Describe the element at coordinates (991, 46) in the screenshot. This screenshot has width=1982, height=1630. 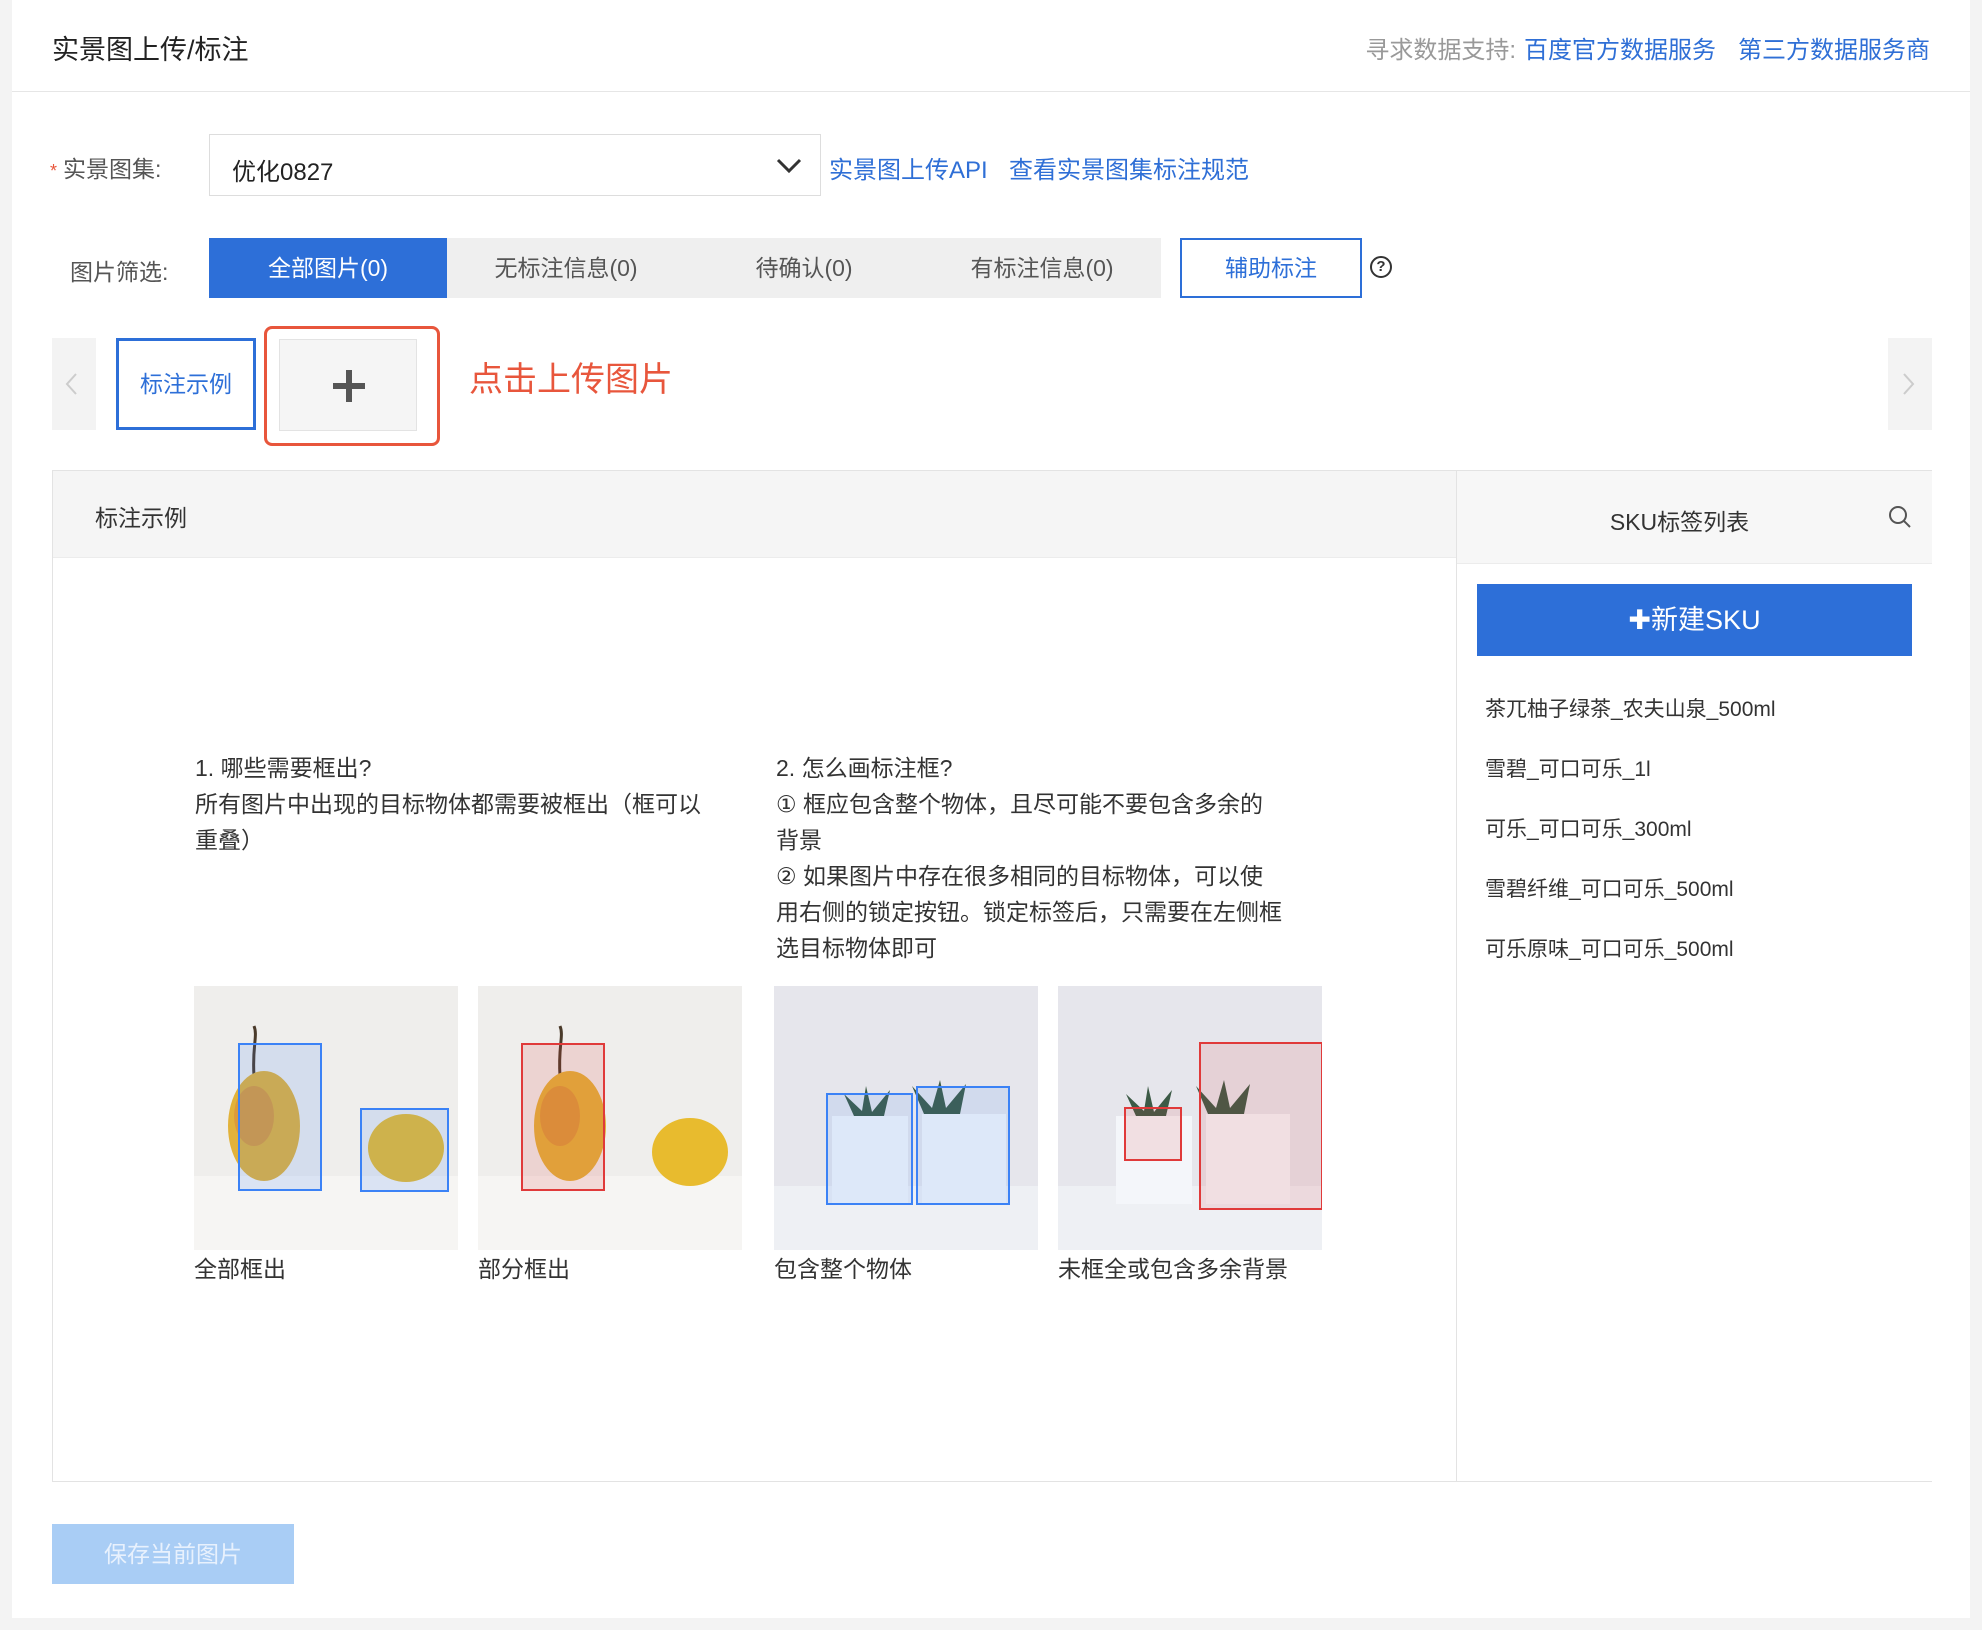
I see `top-bar: 实景图上传/标注 寻求数据支持: 百度官方数据服务 第三方数据服务商` at that location.